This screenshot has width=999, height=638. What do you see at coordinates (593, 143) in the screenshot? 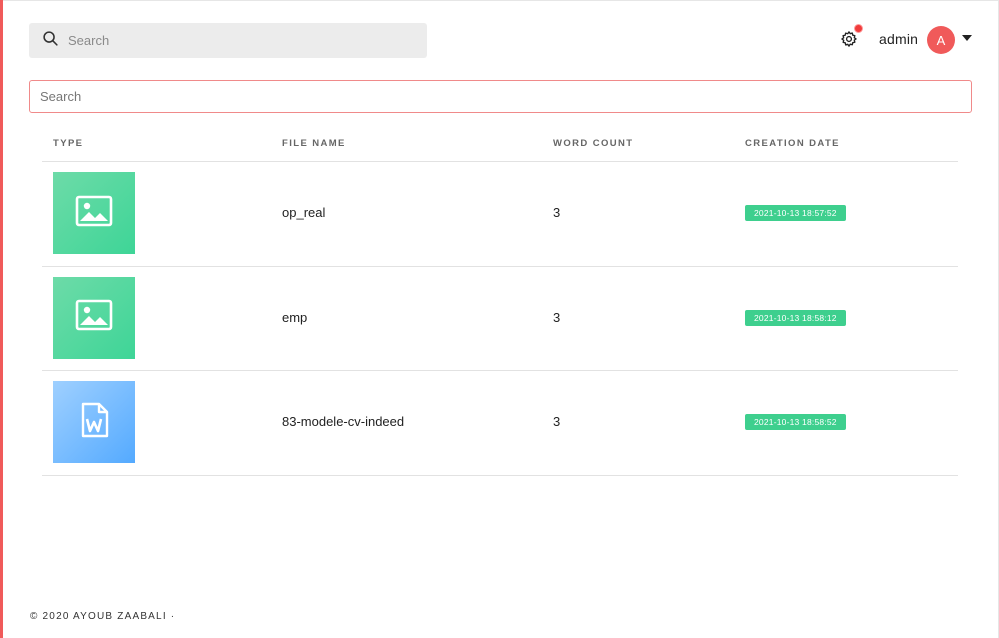
I see `column-header-word-count: WORD COUNT` at bounding box center [593, 143].